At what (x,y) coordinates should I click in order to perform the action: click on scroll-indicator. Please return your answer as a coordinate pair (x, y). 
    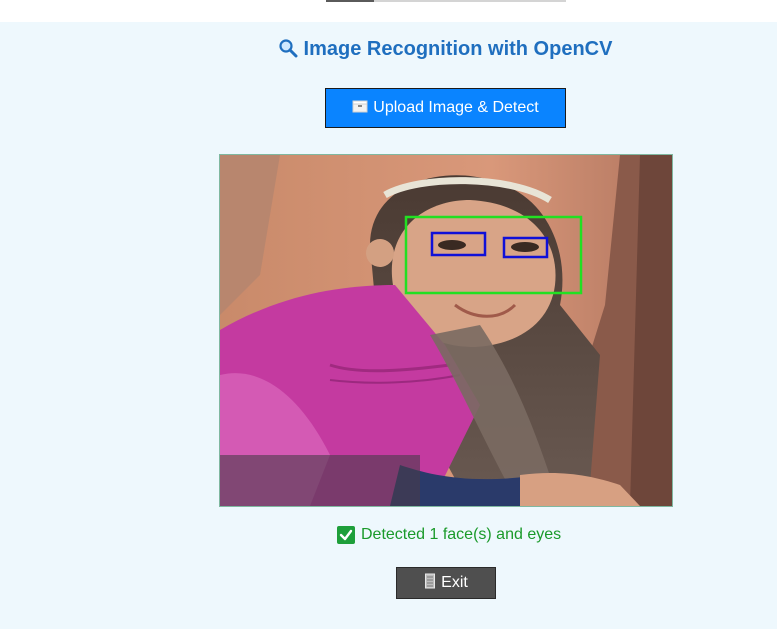
    Looking at the image, I should click on (350, 1).